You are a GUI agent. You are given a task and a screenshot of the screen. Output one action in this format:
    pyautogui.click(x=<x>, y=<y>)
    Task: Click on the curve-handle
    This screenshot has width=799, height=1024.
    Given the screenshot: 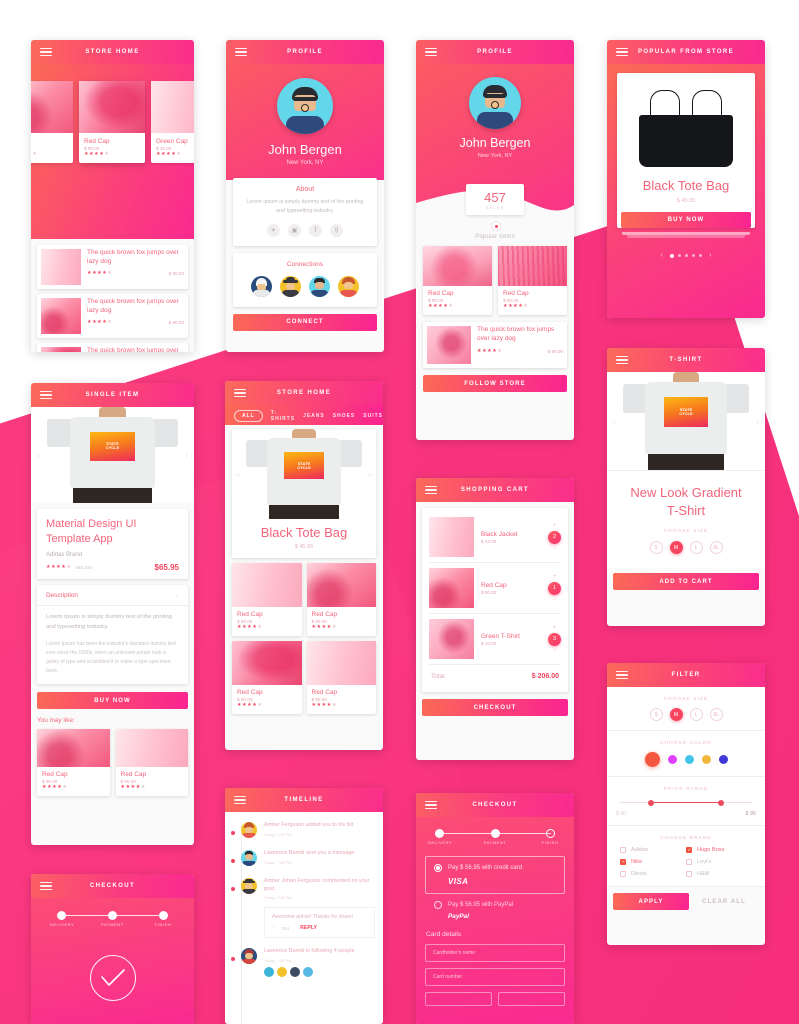 What is the action you would take?
    pyautogui.click(x=496, y=226)
    